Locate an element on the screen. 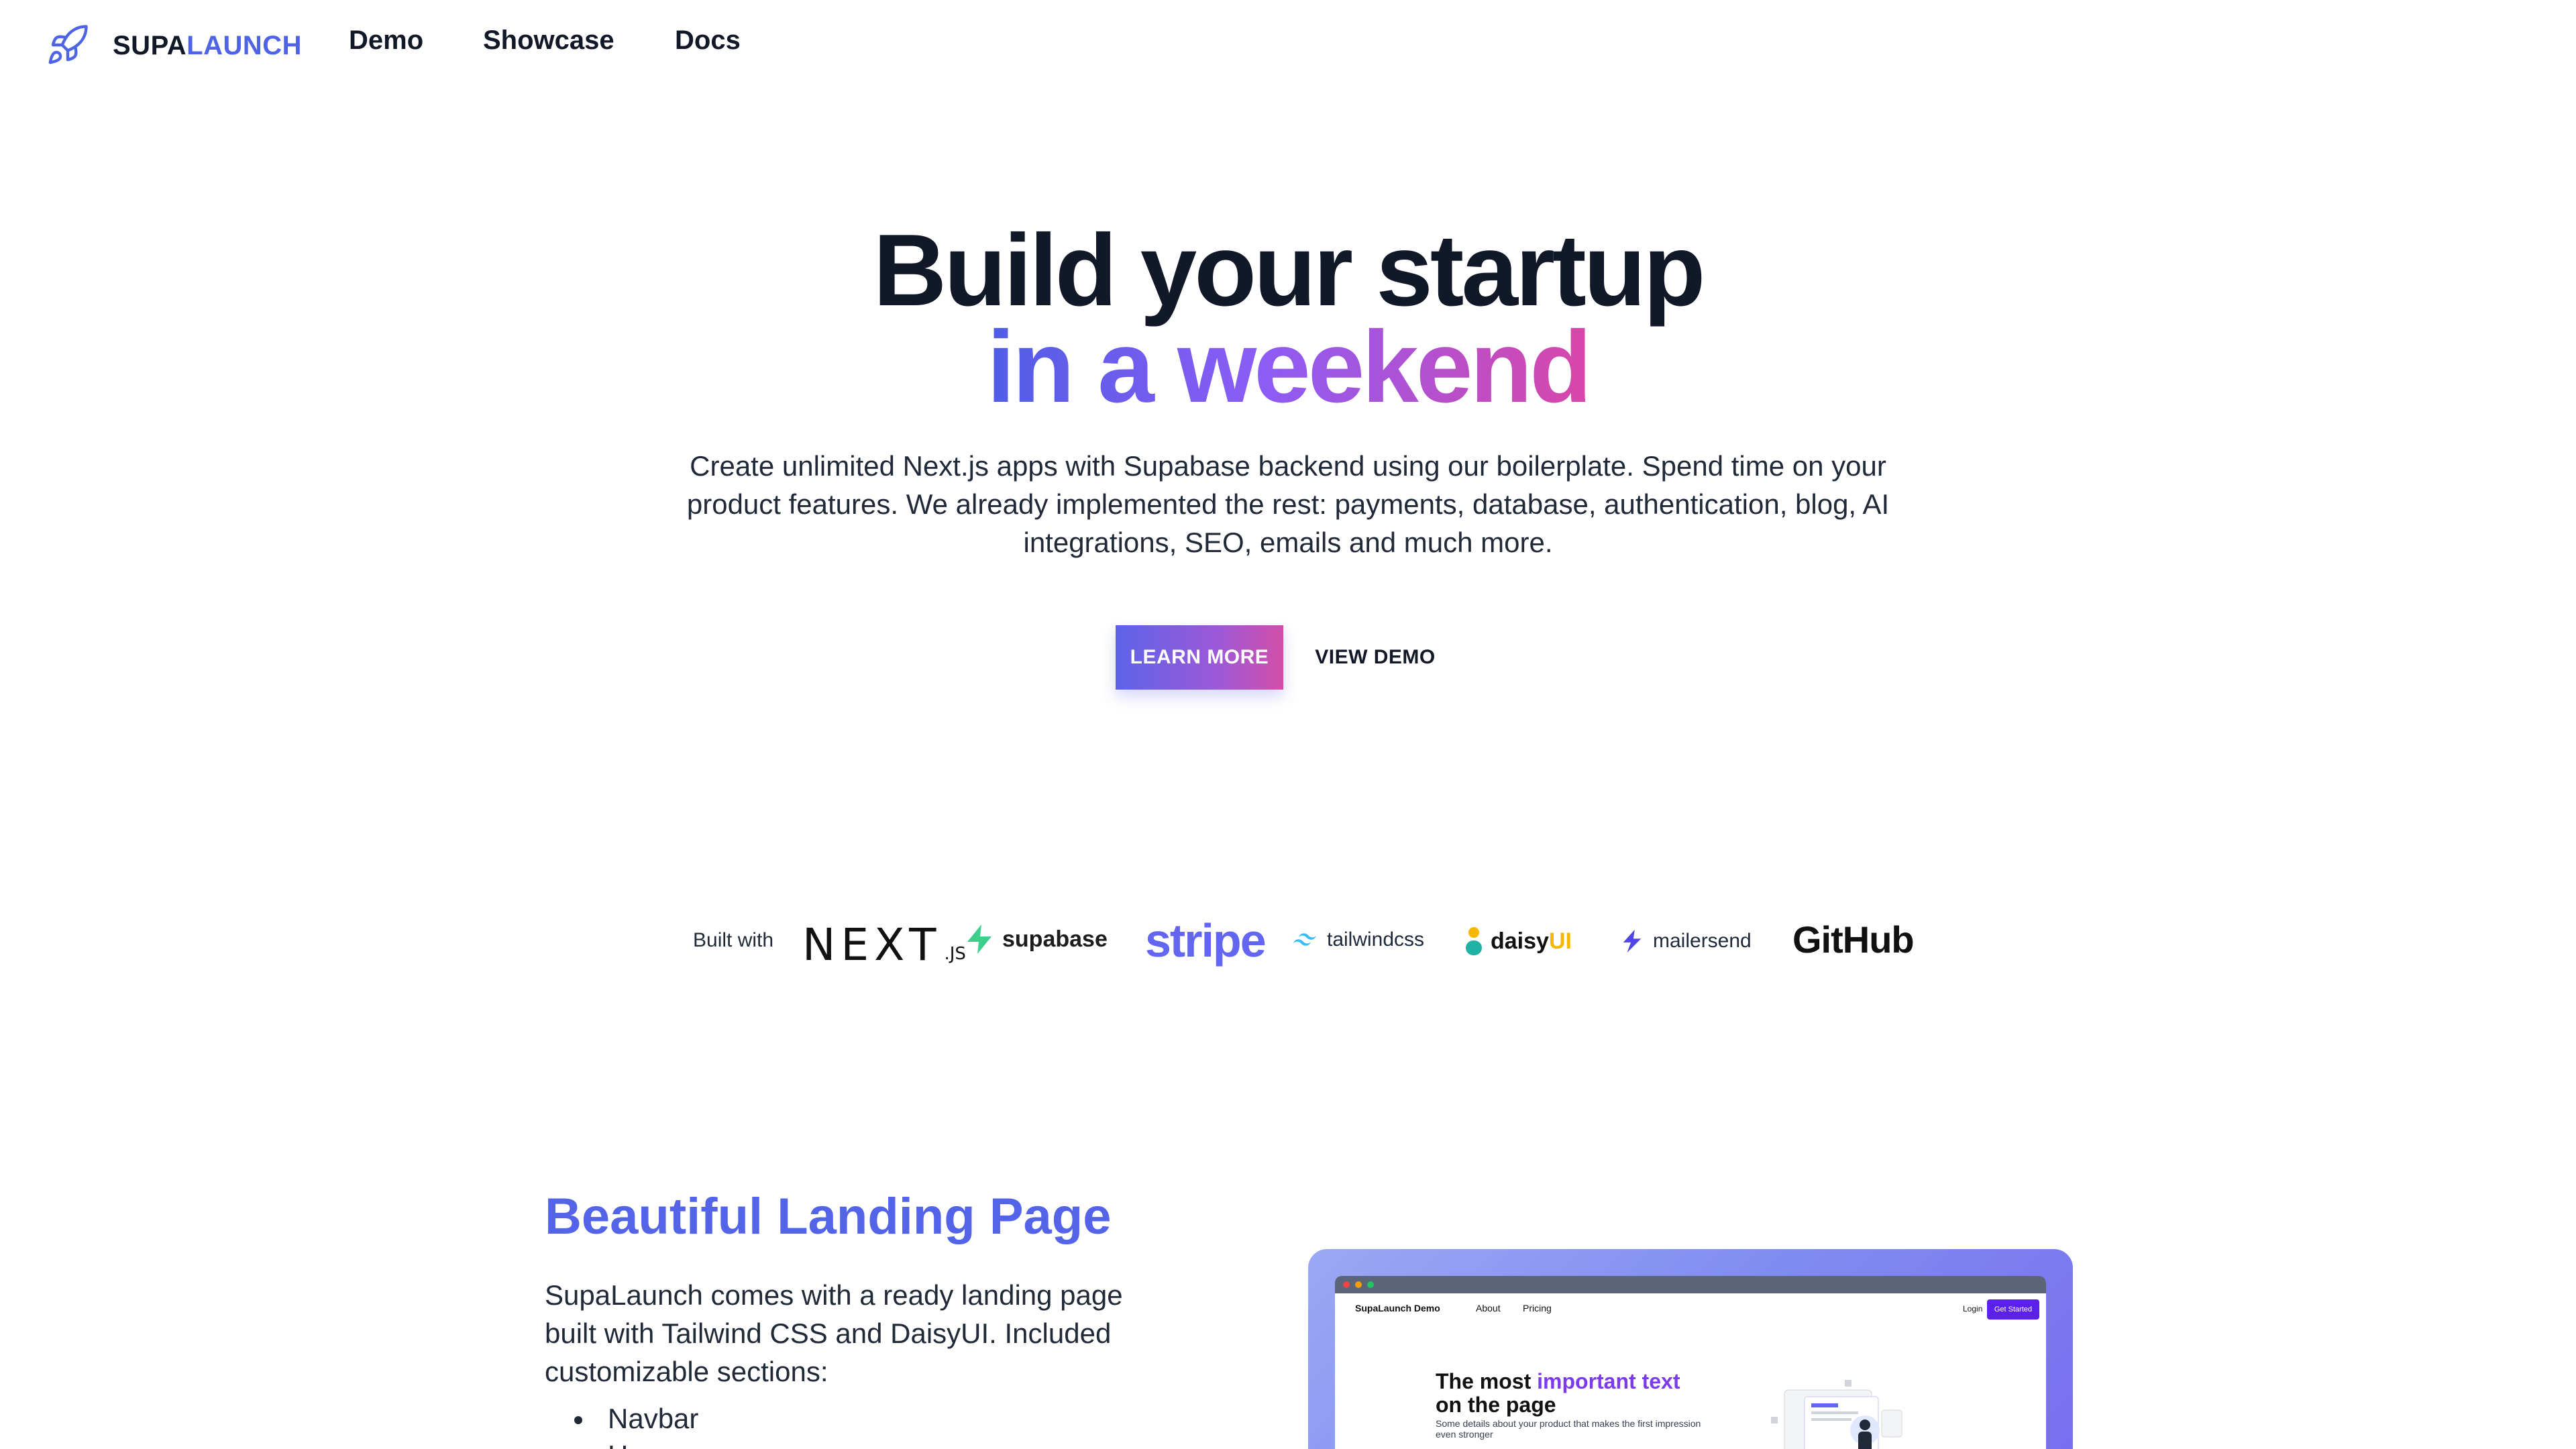 The width and height of the screenshot is (2576, 1449). daisyui-logo-suffix: UI is located at coordinates (1560, 941).